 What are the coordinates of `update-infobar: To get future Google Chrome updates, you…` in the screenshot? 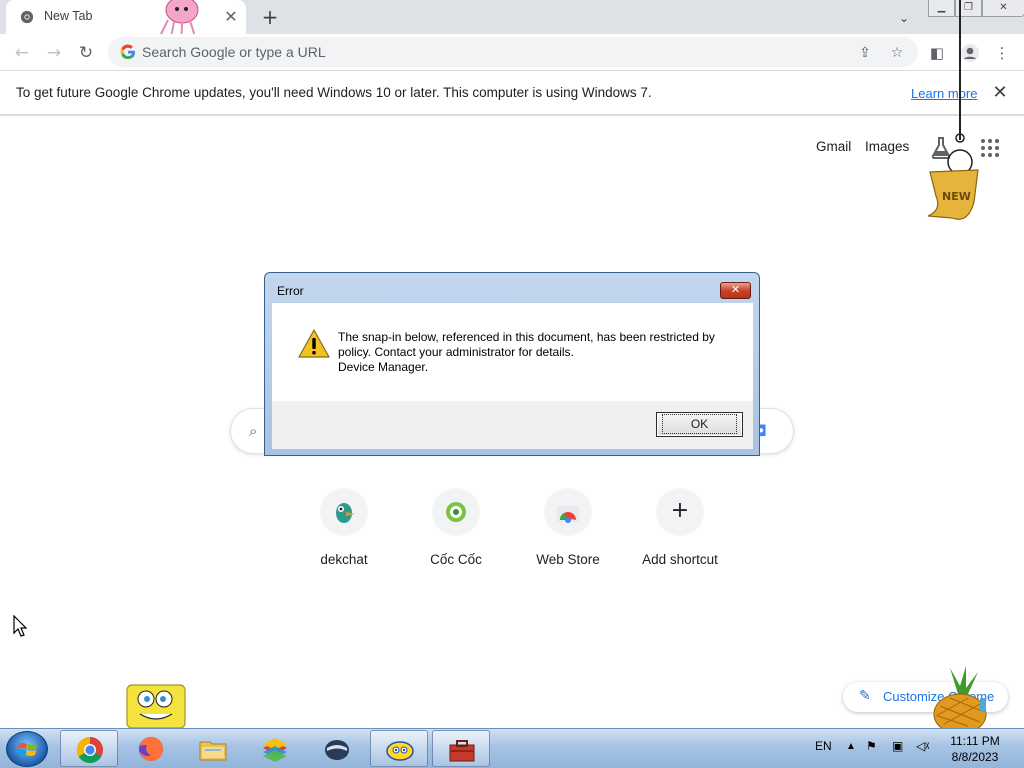 It's located at (512, 93).